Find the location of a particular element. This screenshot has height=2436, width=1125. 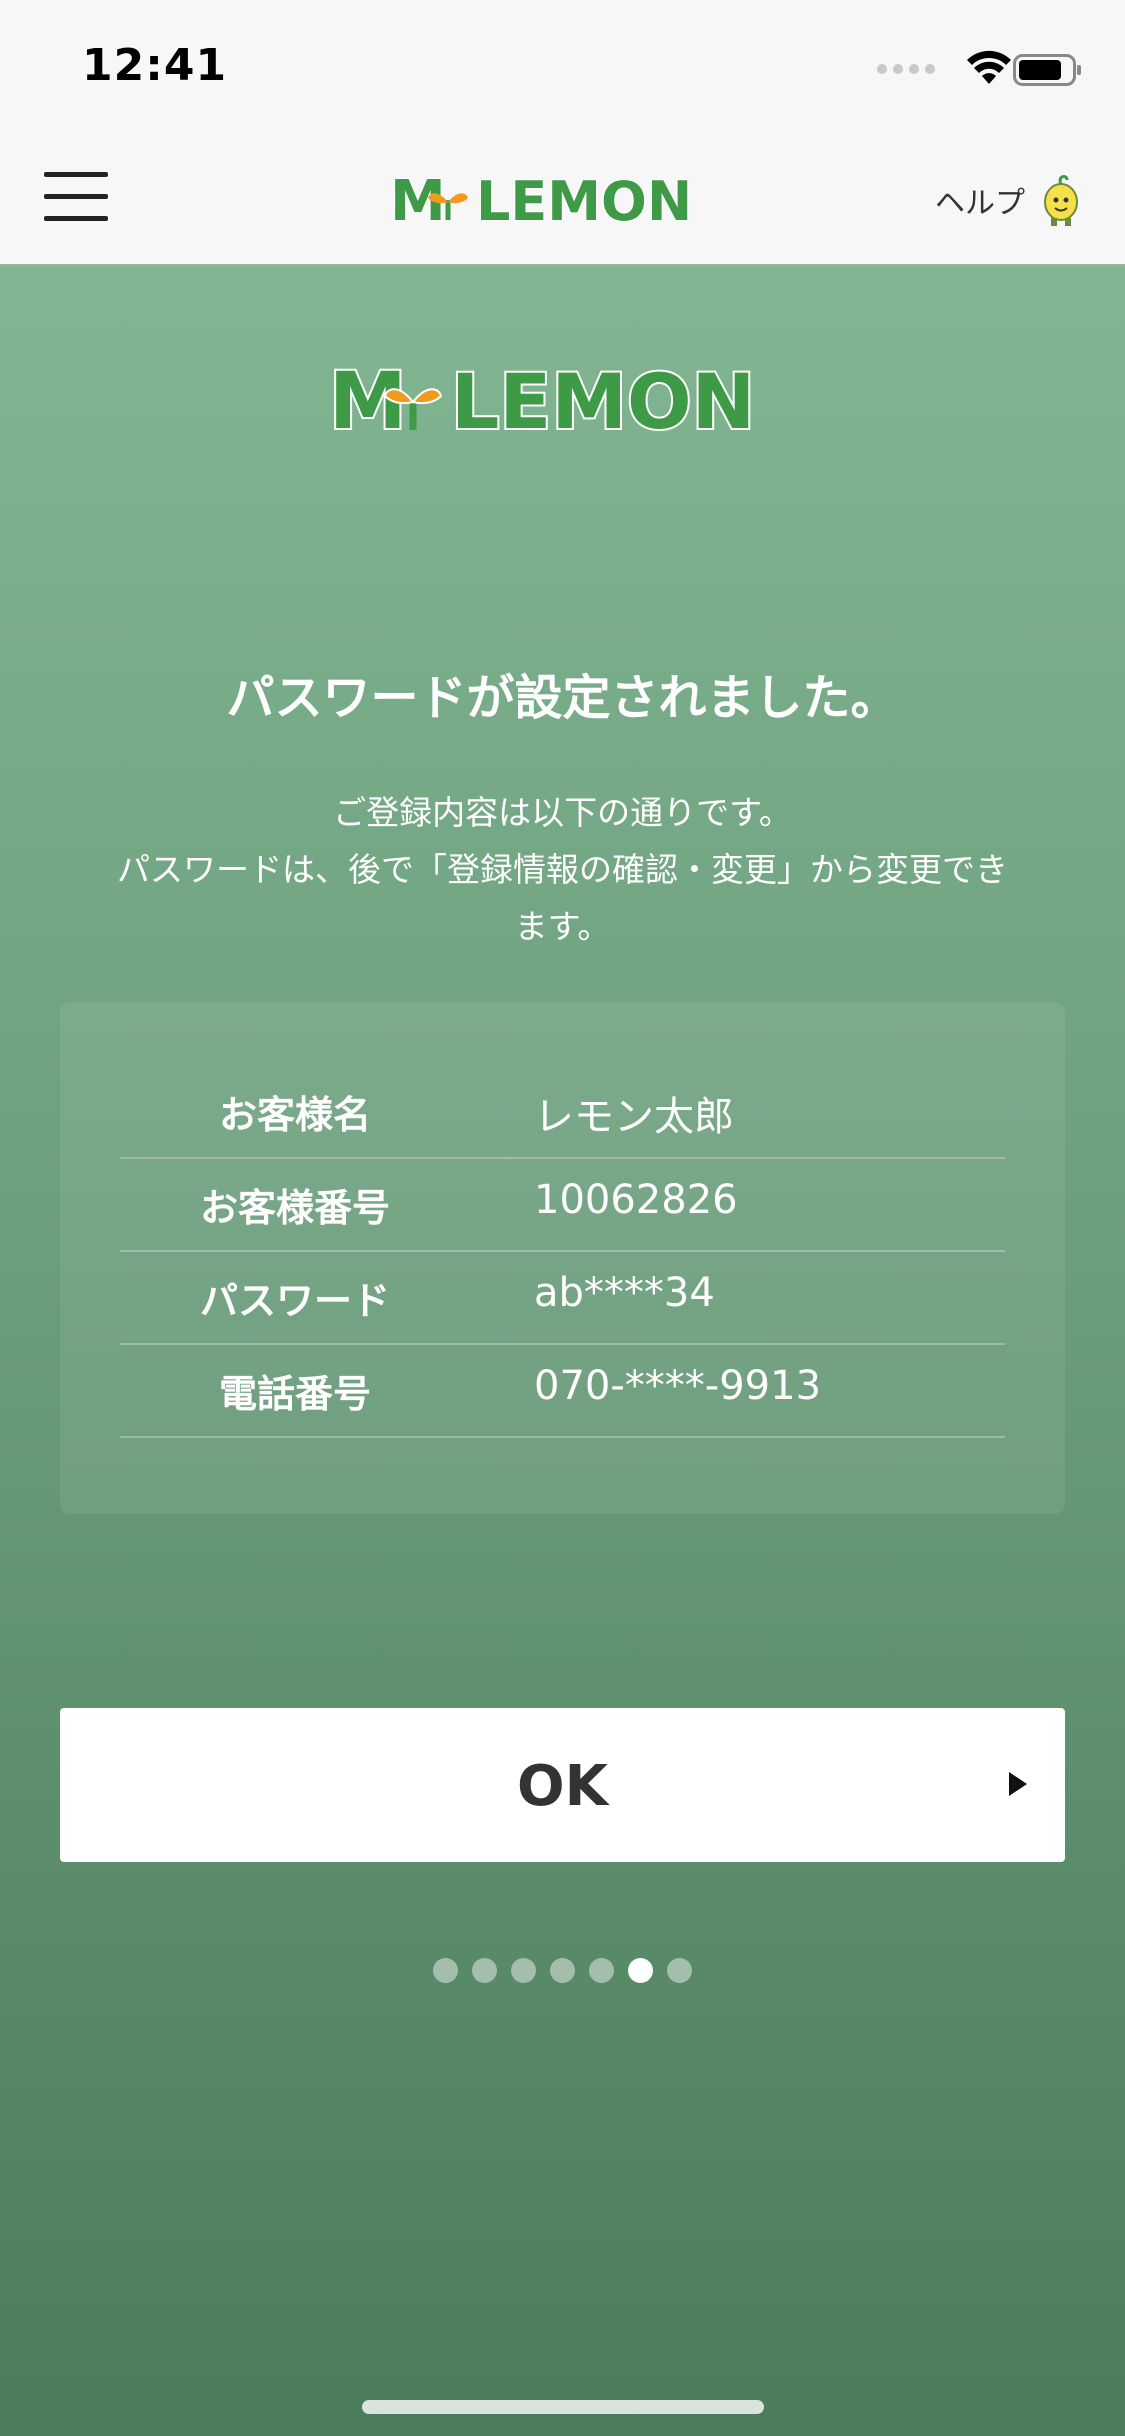

page-indicator is located at coordinates (562, 1970).